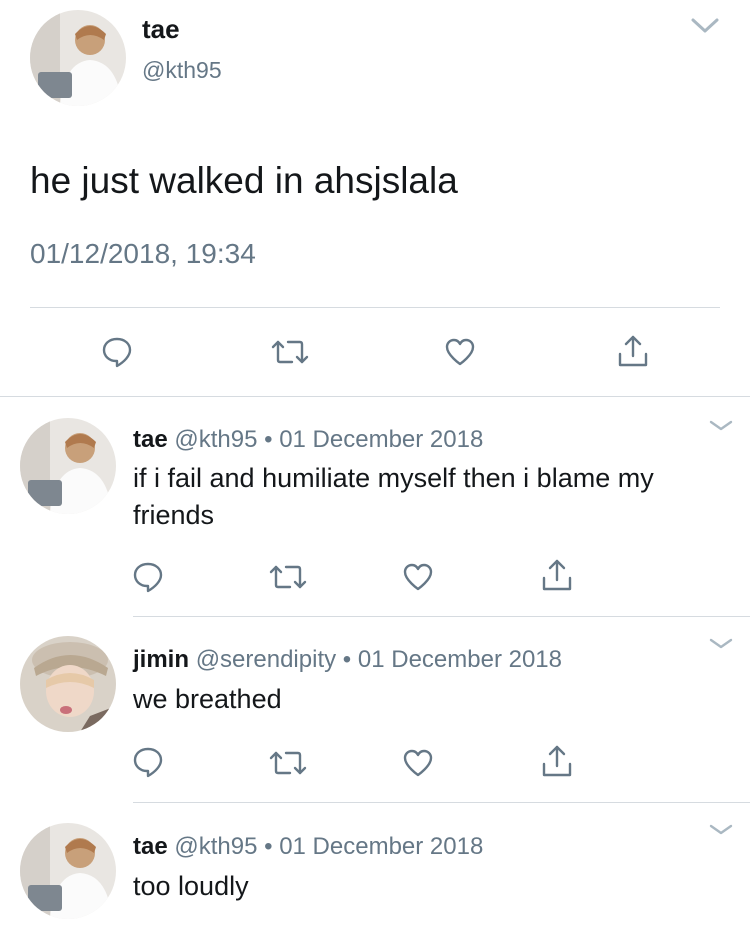 This screenshot has width=750, height=926. Describe the element at coordinates (182, 70) in the screenshot. I see `main-author-handle: @kth95` at that location.